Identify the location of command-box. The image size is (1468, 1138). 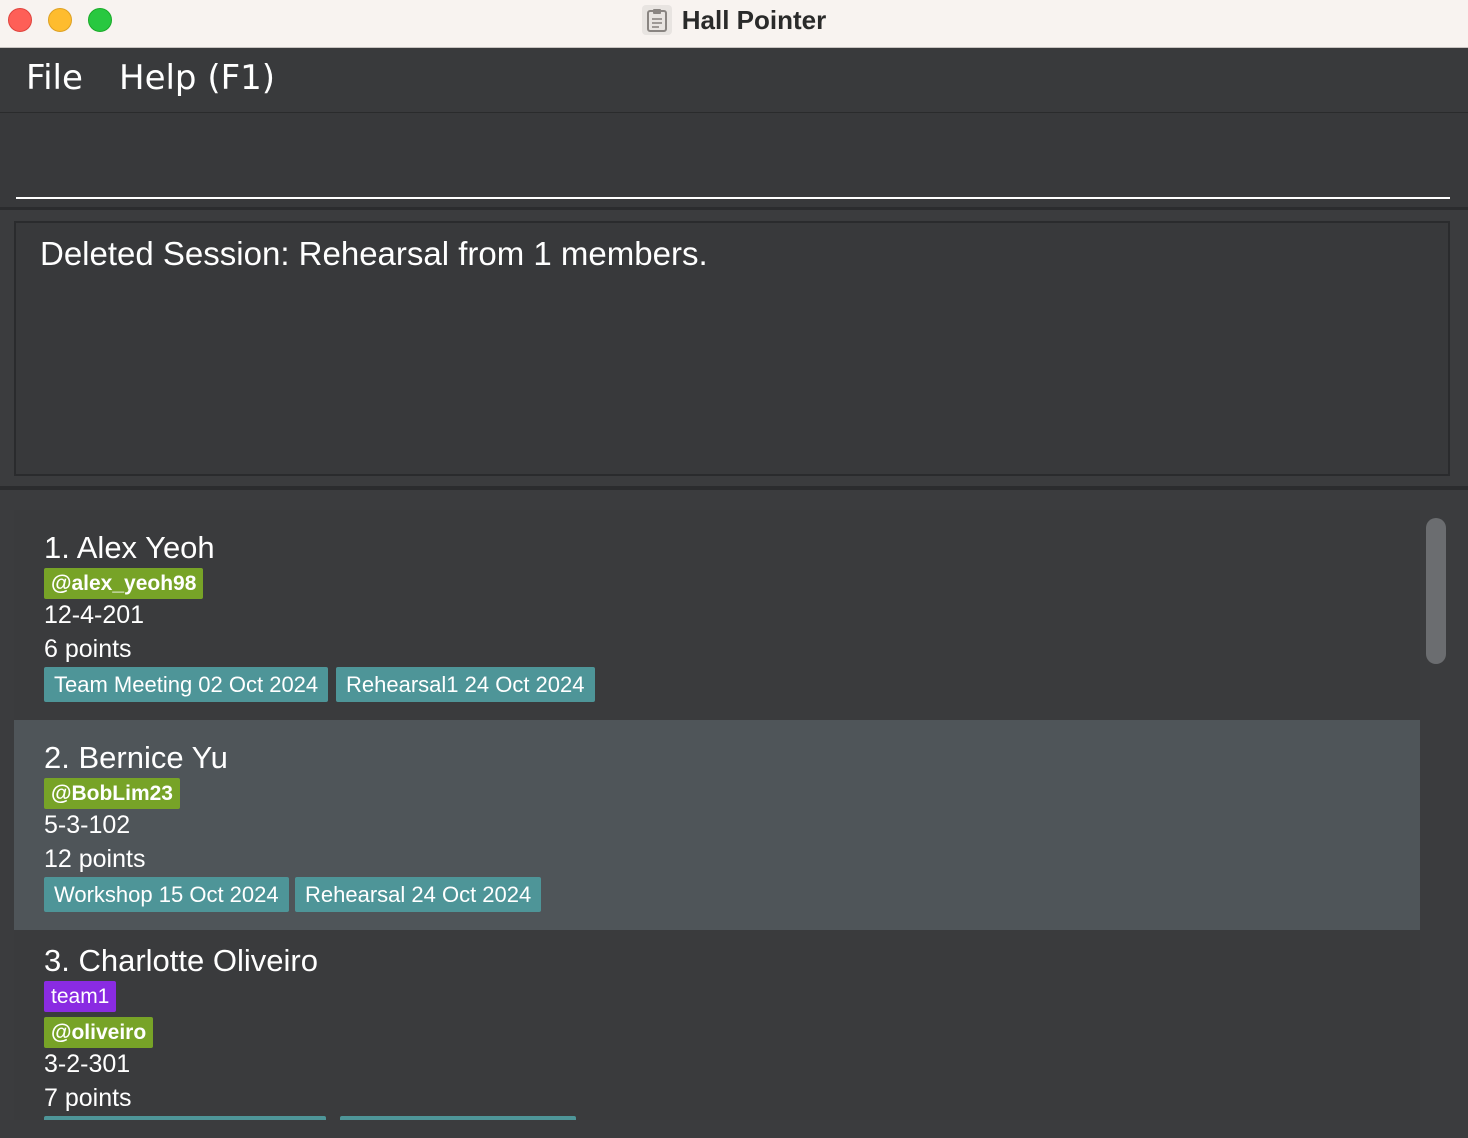
(734, 161).